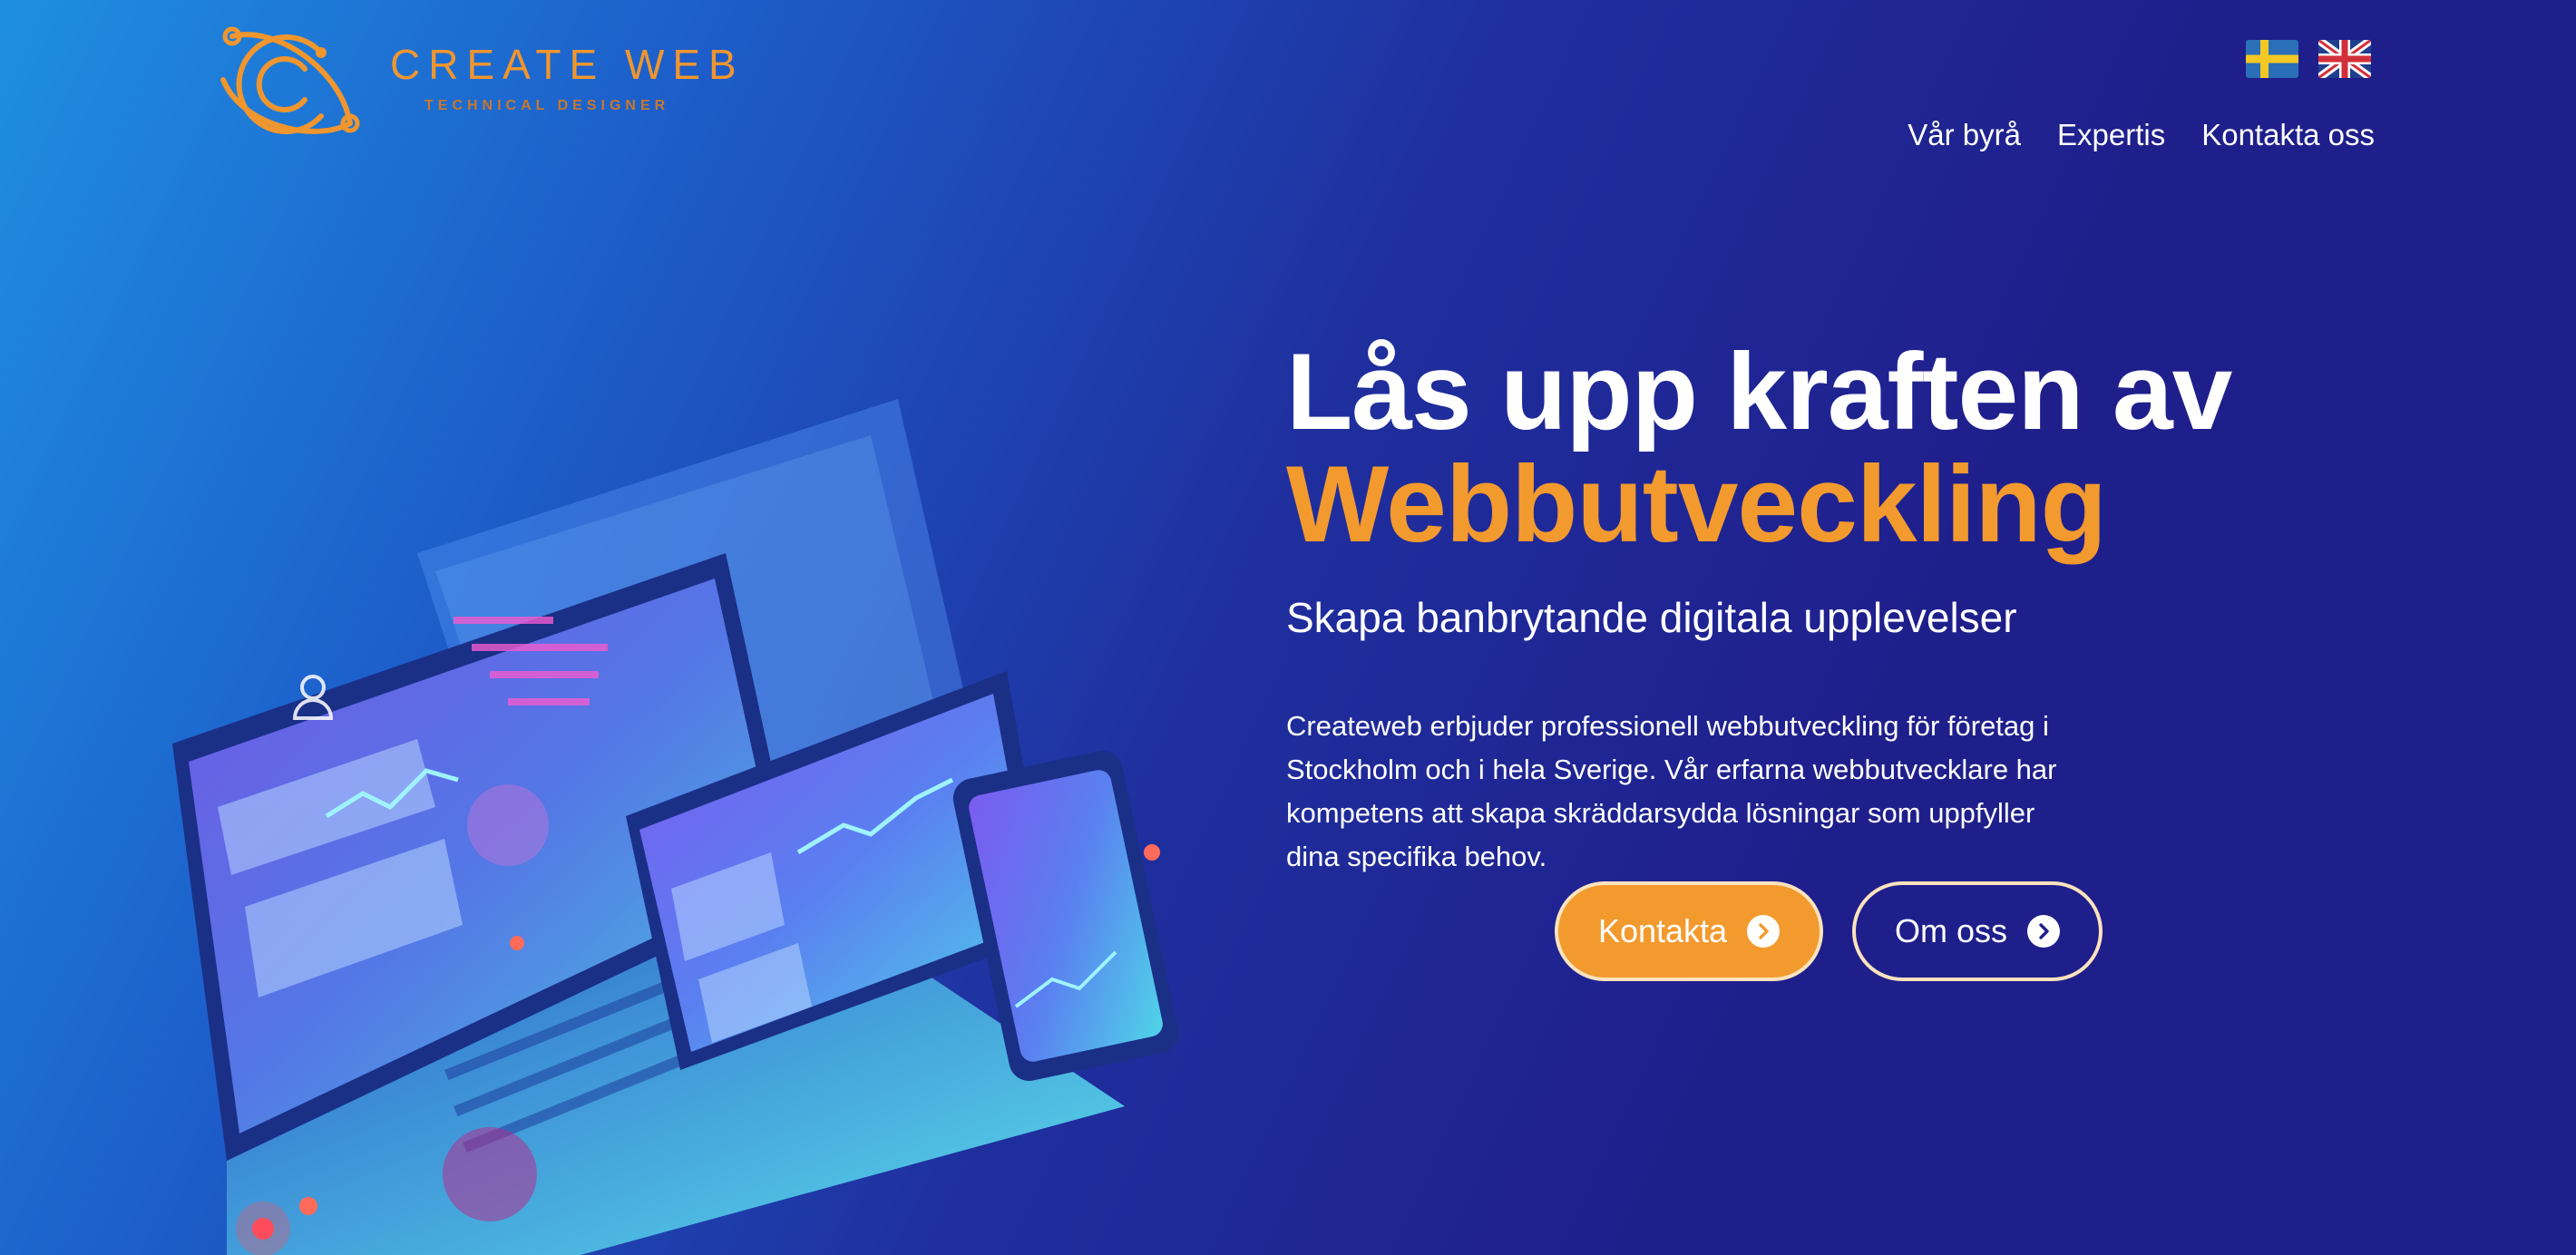 Image resolution: width=2576 pixels, height=1255 pixels. I want to click on kontakta-button: Kontakta, so click(1689, 931).